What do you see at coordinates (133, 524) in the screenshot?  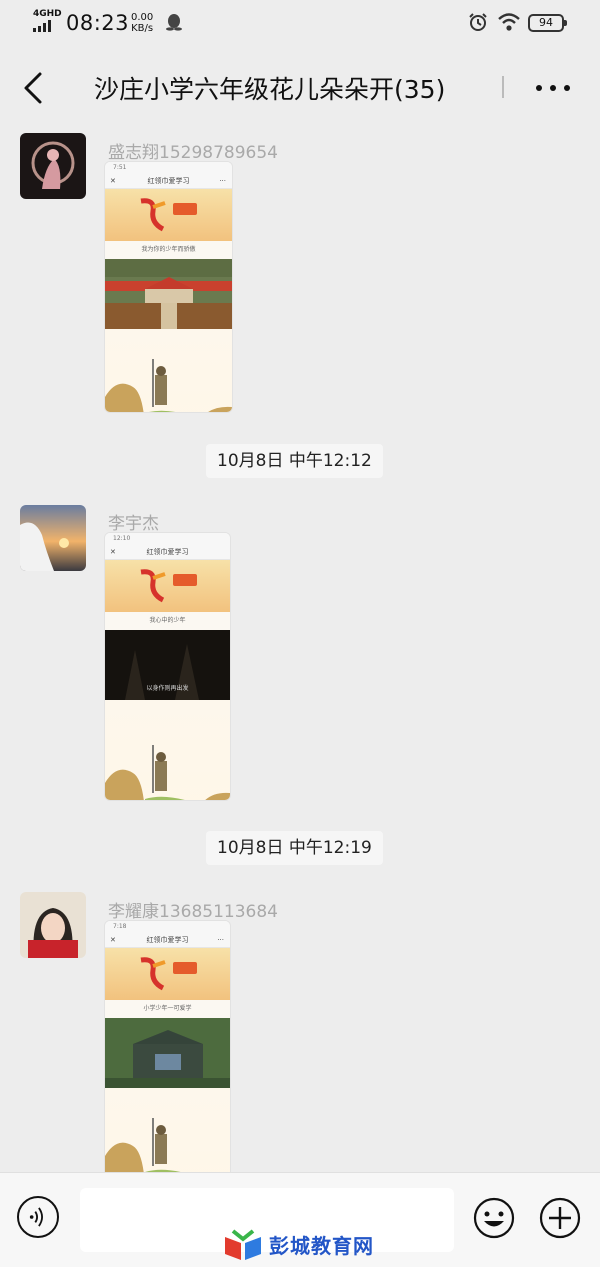 I see `sender-name: 李宇杰` at bounding box center [133, 524].